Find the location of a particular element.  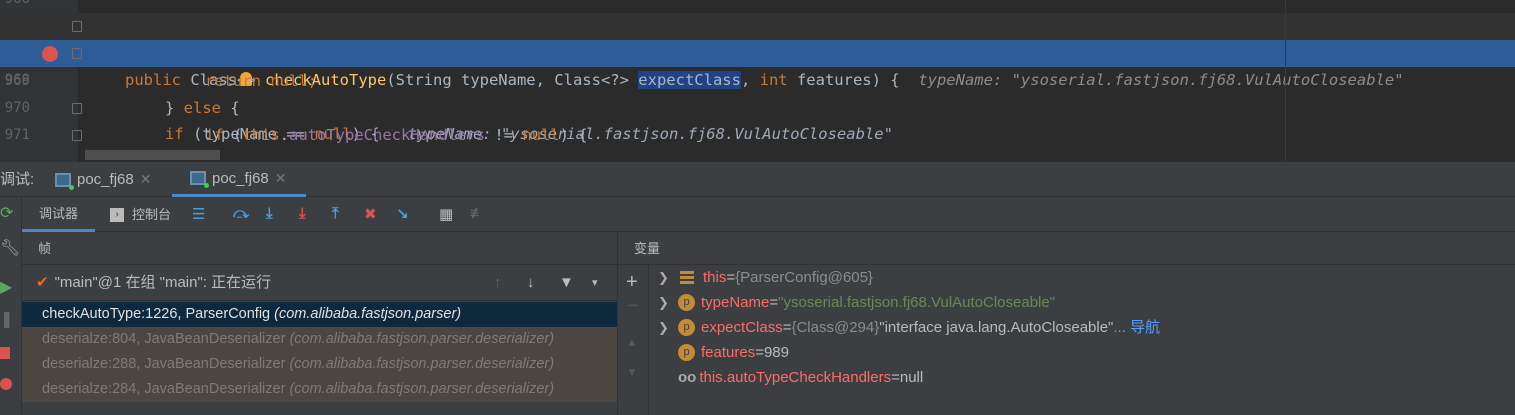

code-line: 969 return null; is located at coordinates (161, 81).